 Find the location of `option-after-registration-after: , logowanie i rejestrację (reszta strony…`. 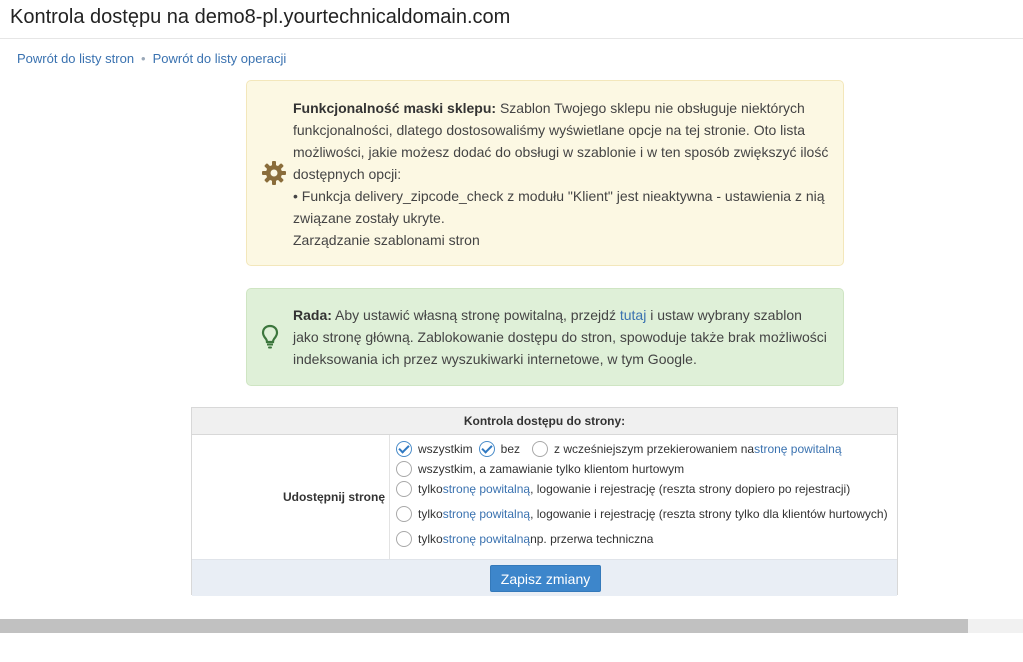

option-after-registration-after: , logowanie i rejestrację (reszta strony… is located at coordinates (690, 489).